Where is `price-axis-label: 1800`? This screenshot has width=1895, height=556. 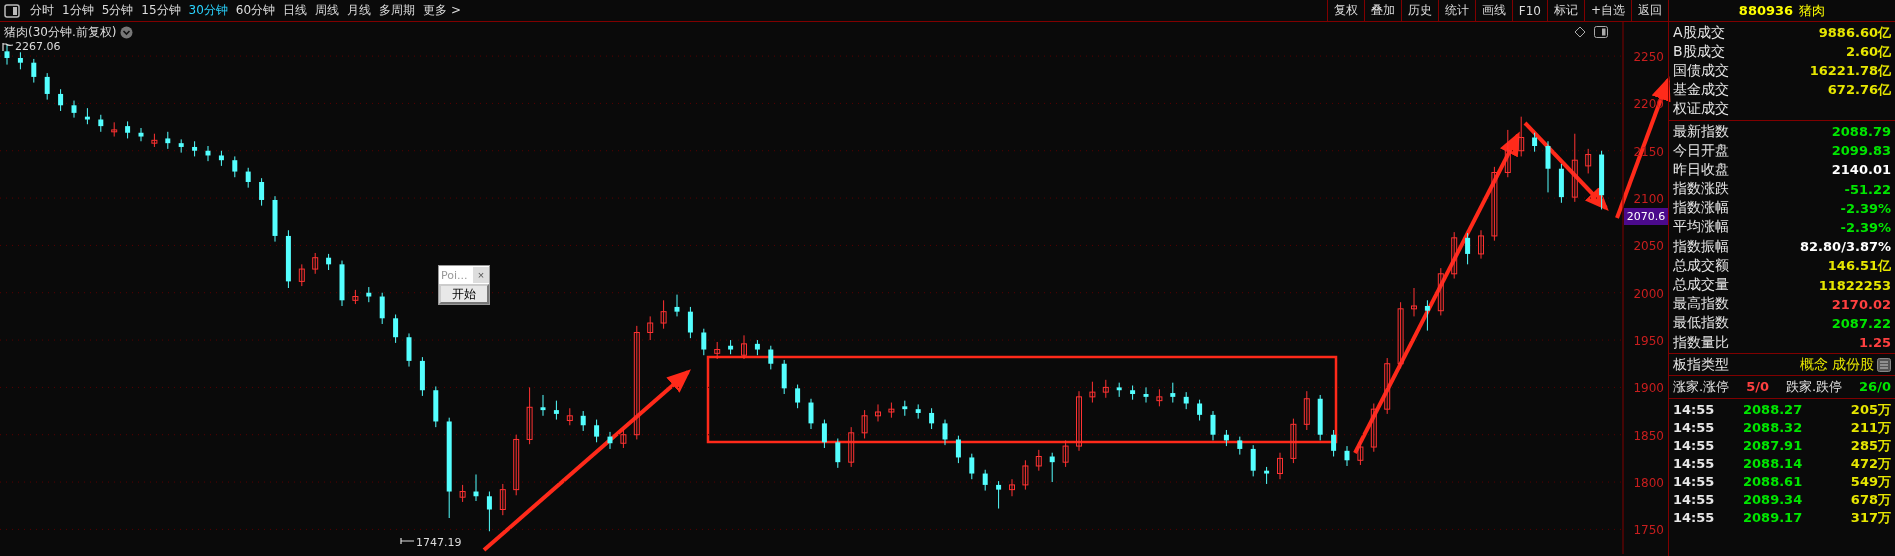
price-axis-label: 1800 is located at coordinates (1648, 483).